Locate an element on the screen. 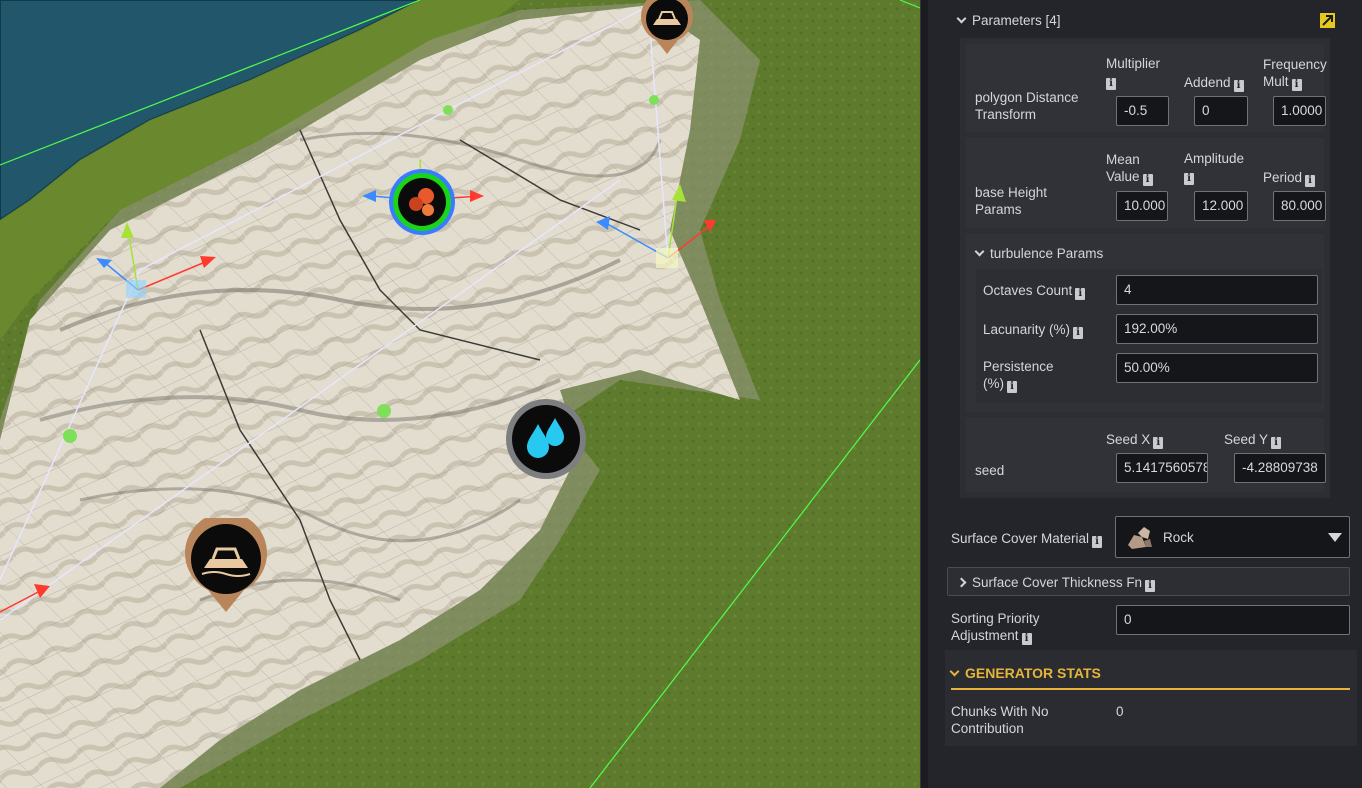 This screenshot has width=1362, height=788. marker-barge-top is located at coordinates (667, 27).